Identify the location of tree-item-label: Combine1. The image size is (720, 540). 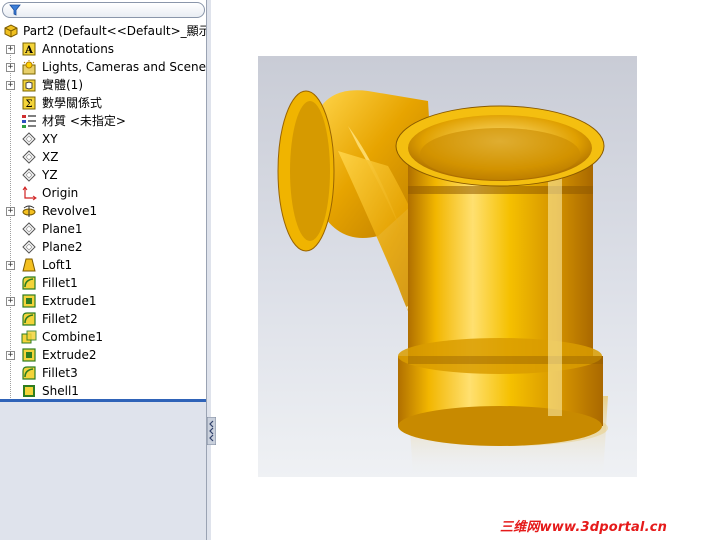
(72, 337).